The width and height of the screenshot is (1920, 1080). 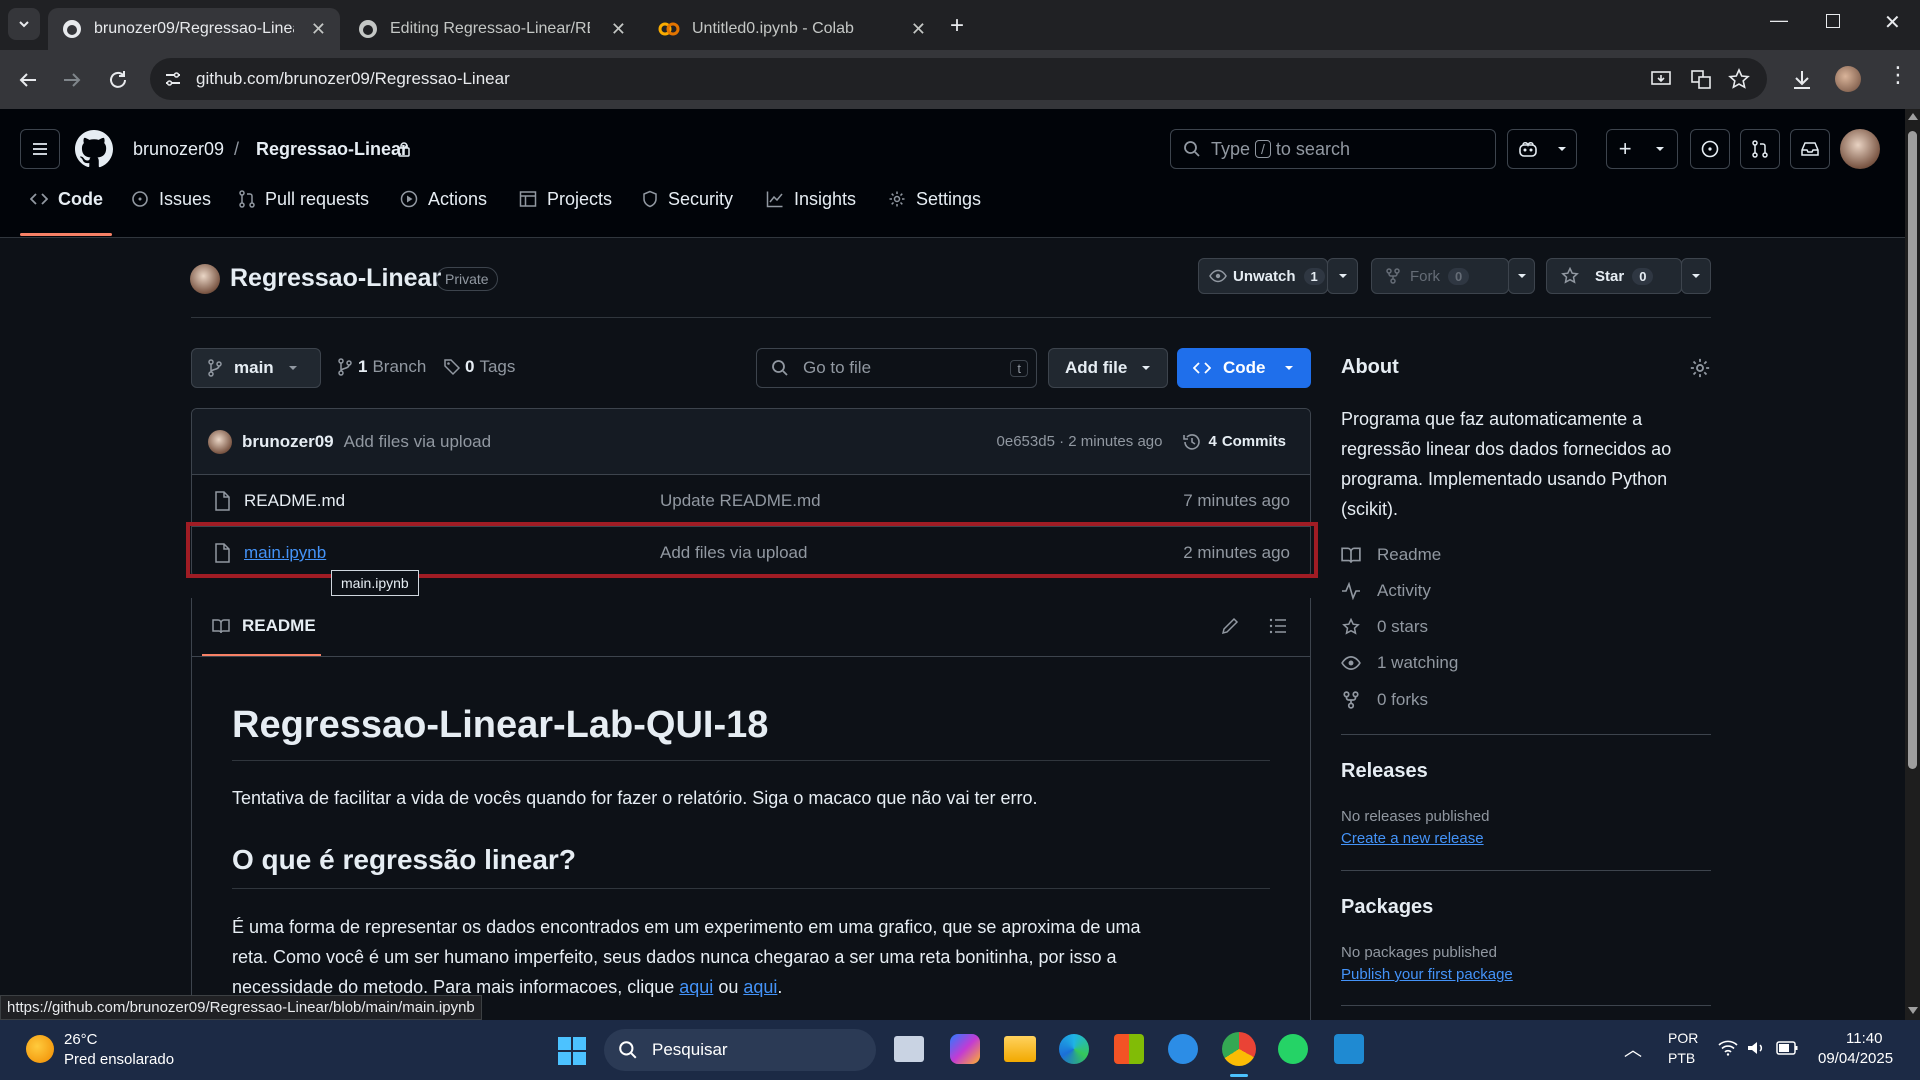 I want to click on tray-expand-icon: ︿, so click(x=1633, y=1049).